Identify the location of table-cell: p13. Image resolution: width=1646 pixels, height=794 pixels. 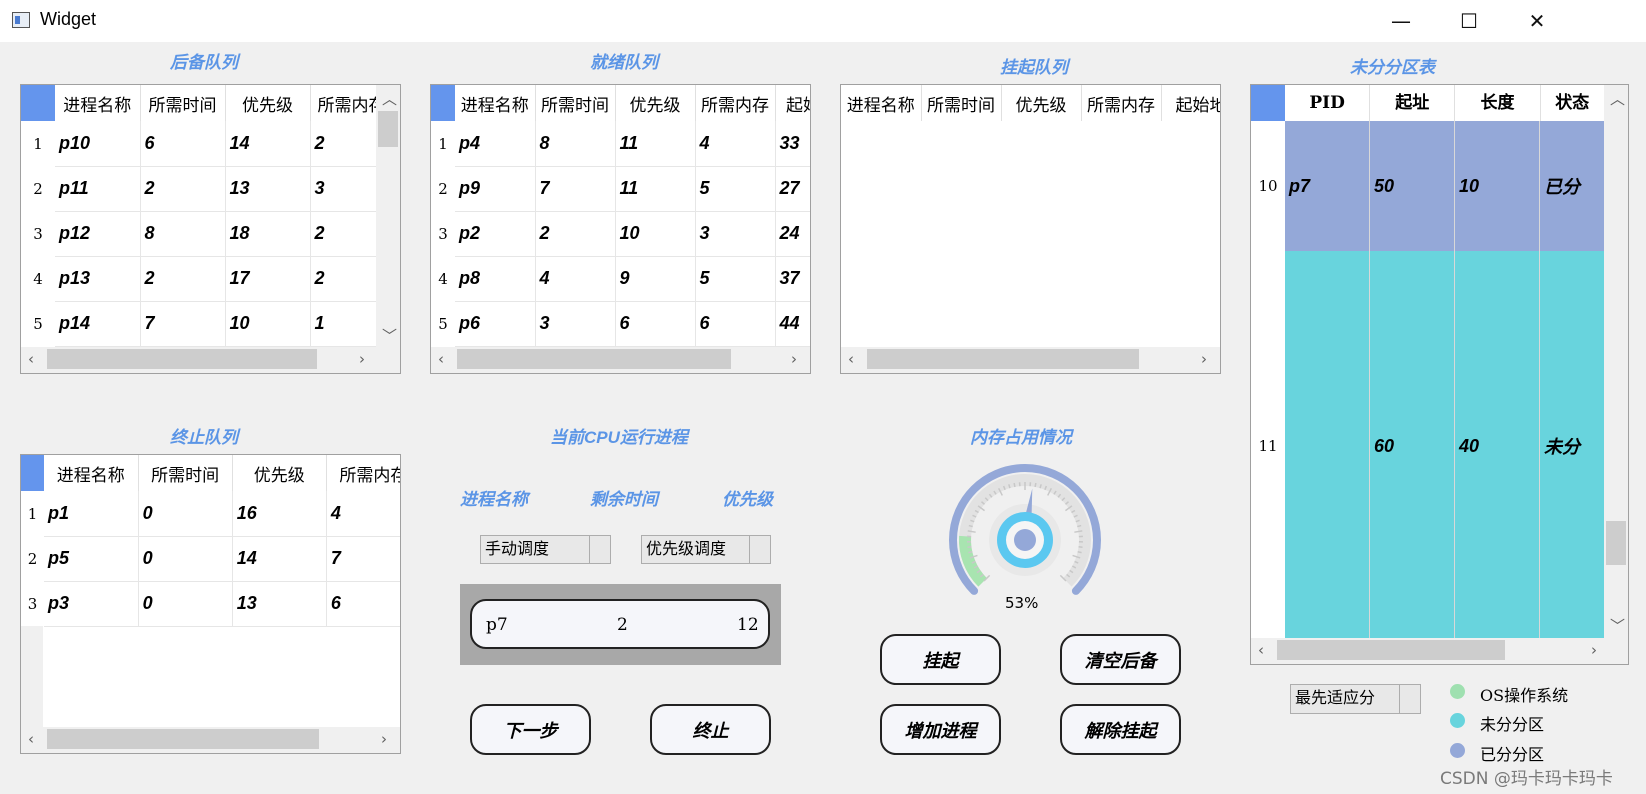
(98, 279).